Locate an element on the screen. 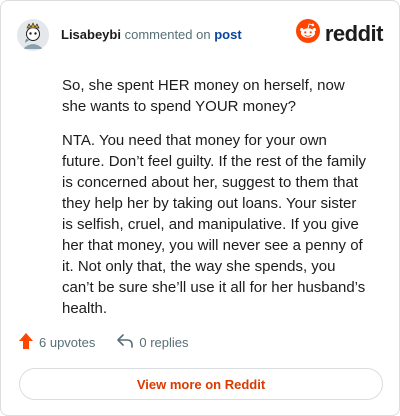  reply-count: 0 replies is located at coordinates (164, 342).